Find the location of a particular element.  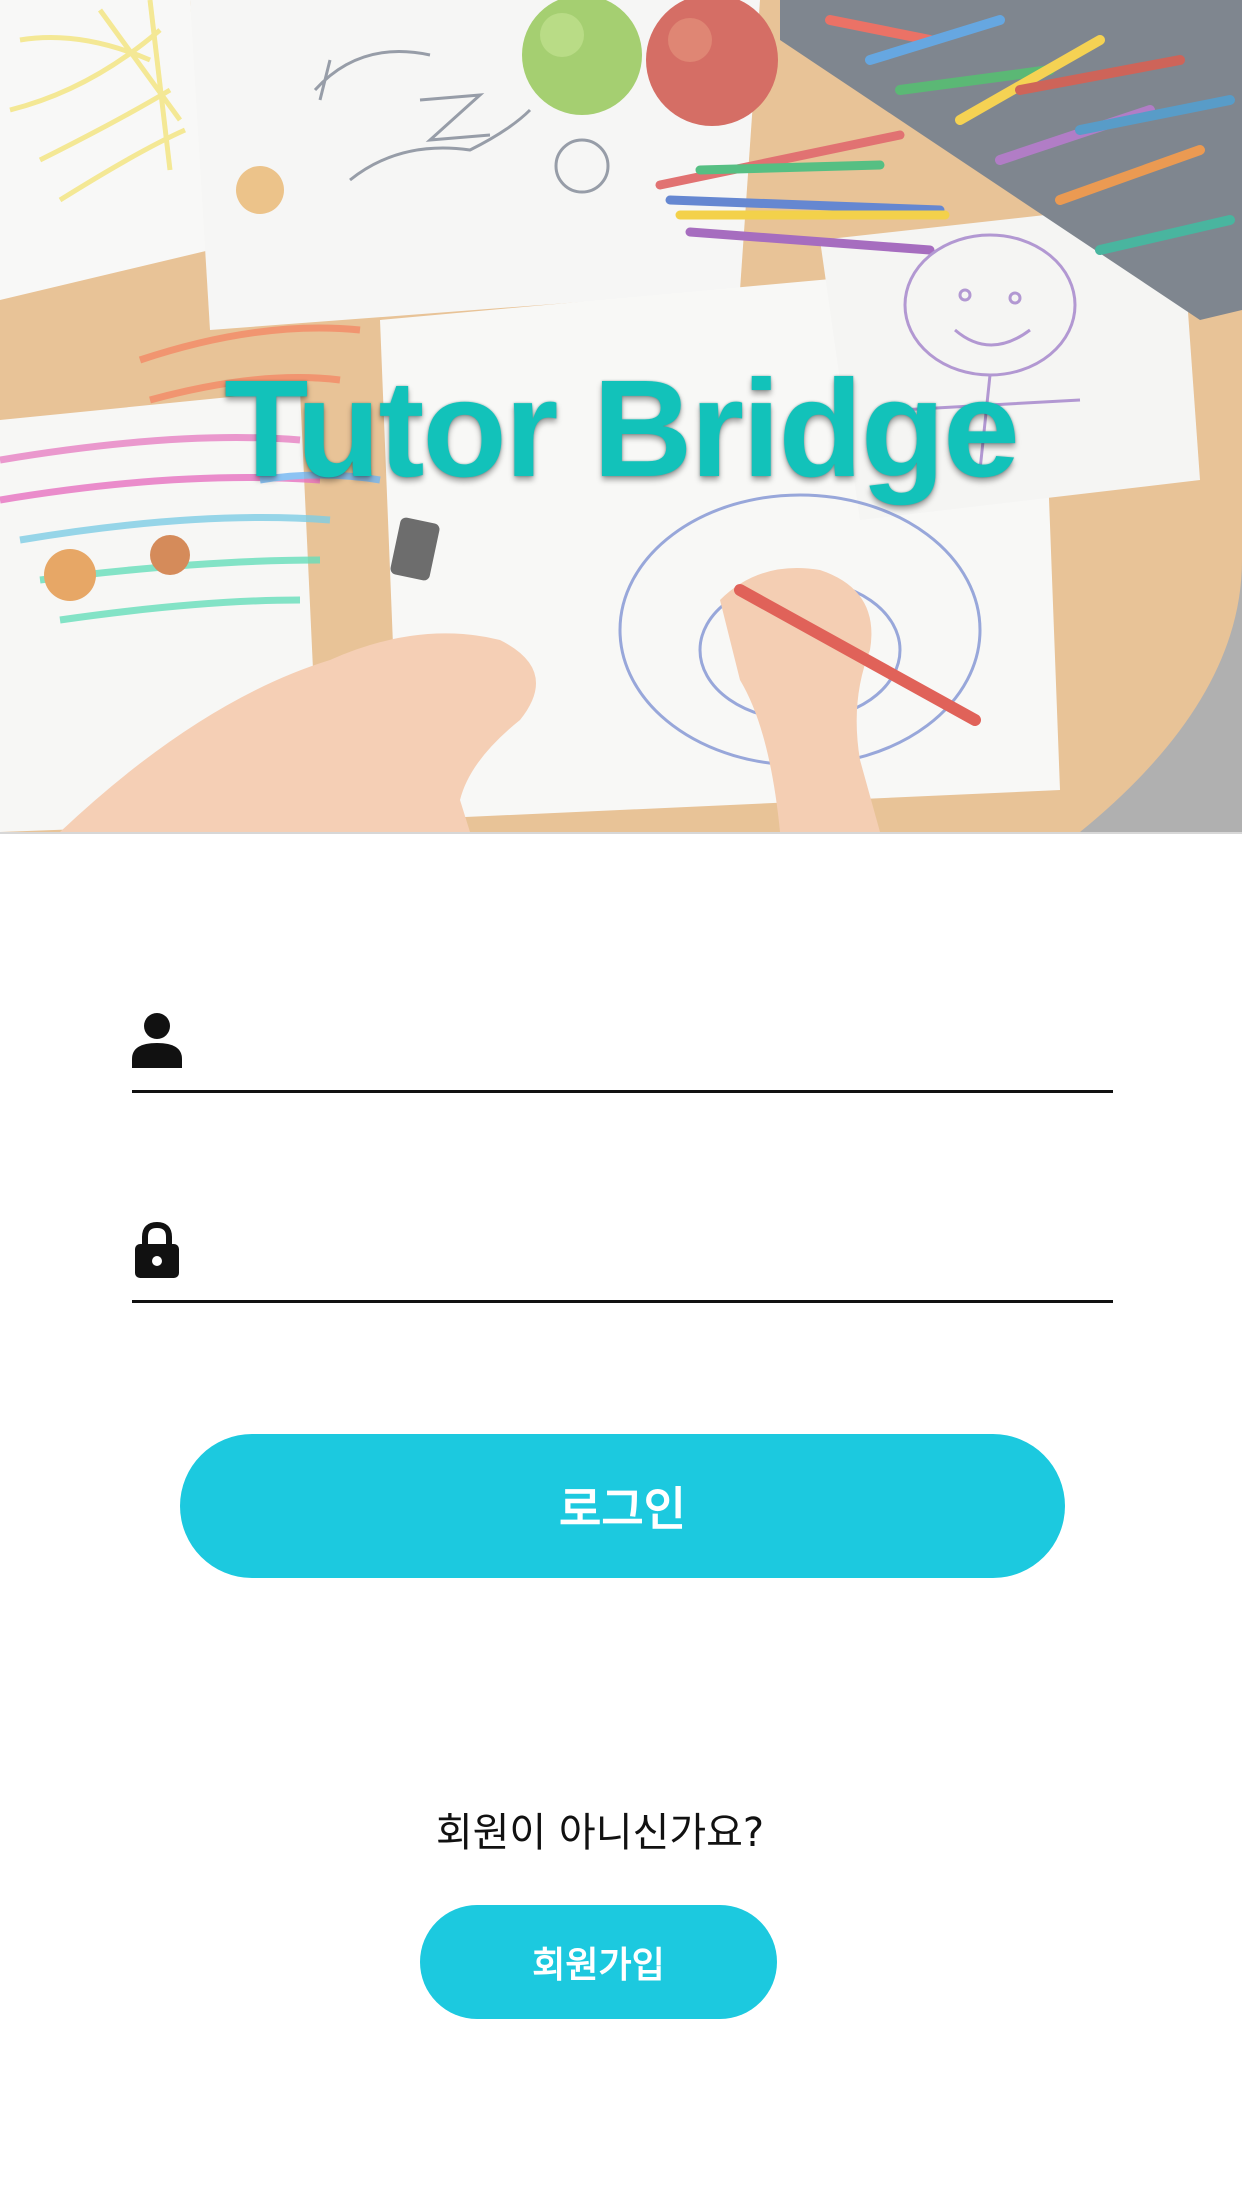

login-button-label: 로그인 is located at coordinates (622, 1509).